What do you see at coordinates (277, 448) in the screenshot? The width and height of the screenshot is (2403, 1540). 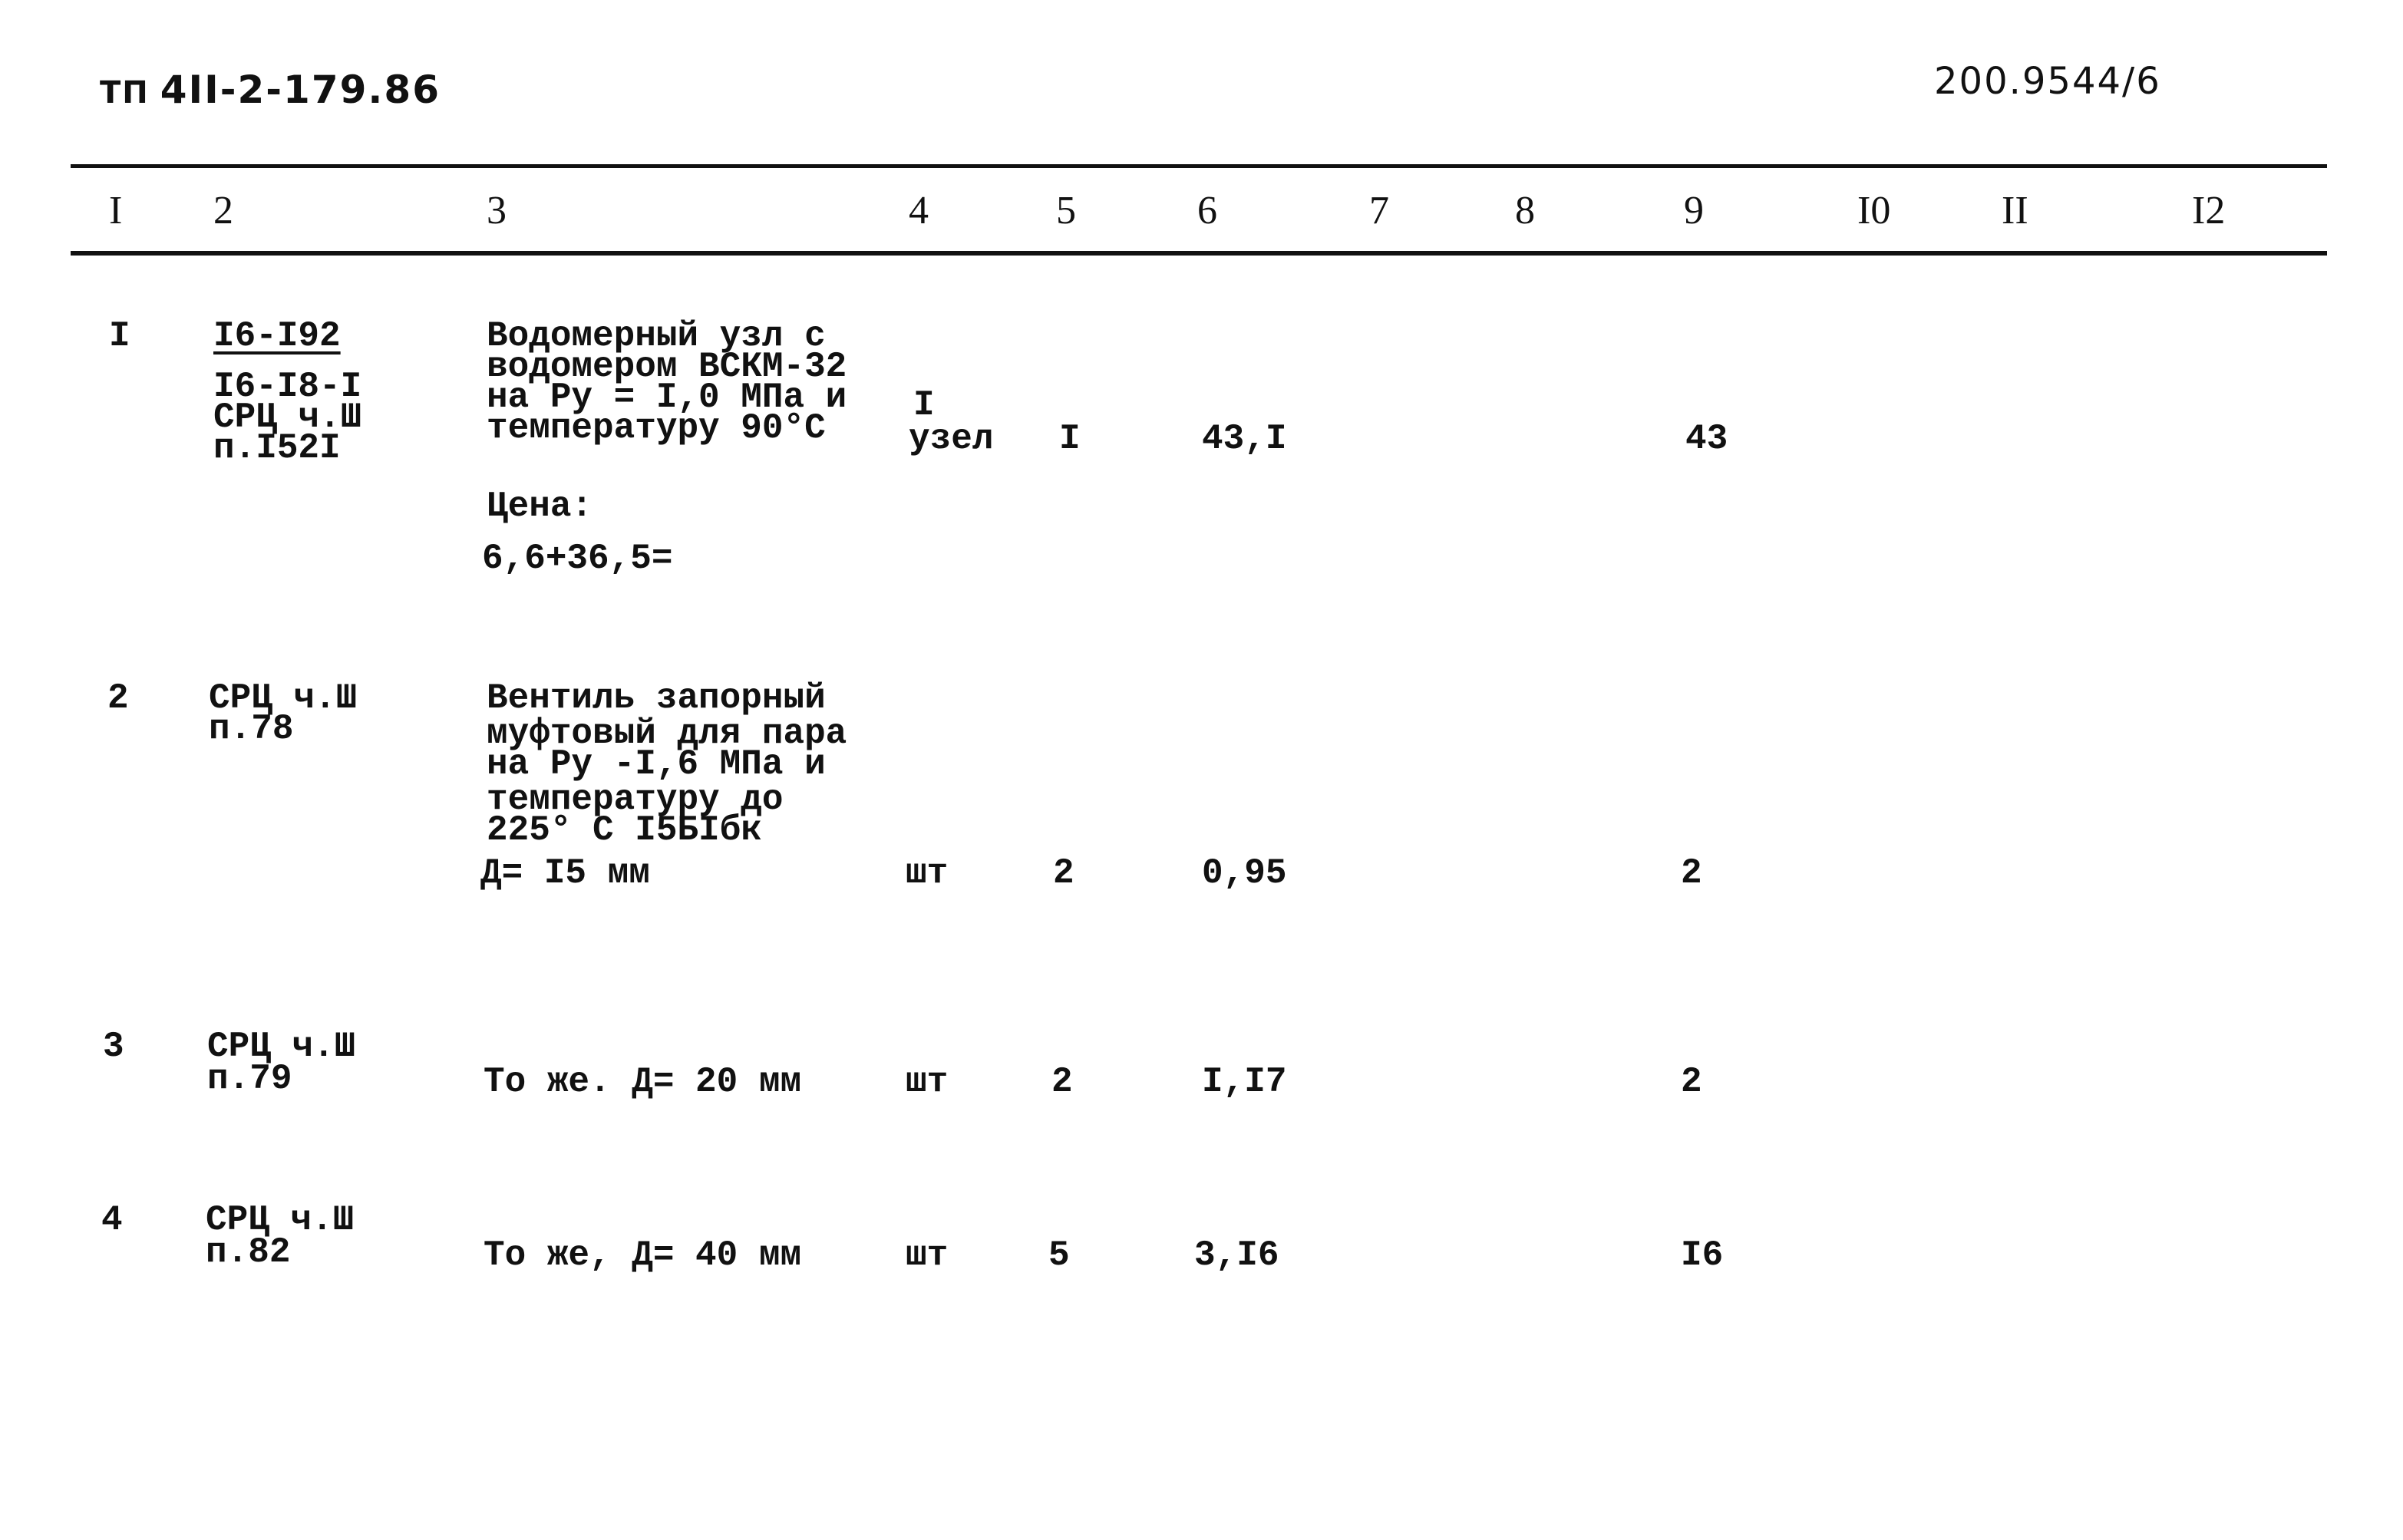 I see `row-reference-line: п.I52I` at bounding box center [277, 448].